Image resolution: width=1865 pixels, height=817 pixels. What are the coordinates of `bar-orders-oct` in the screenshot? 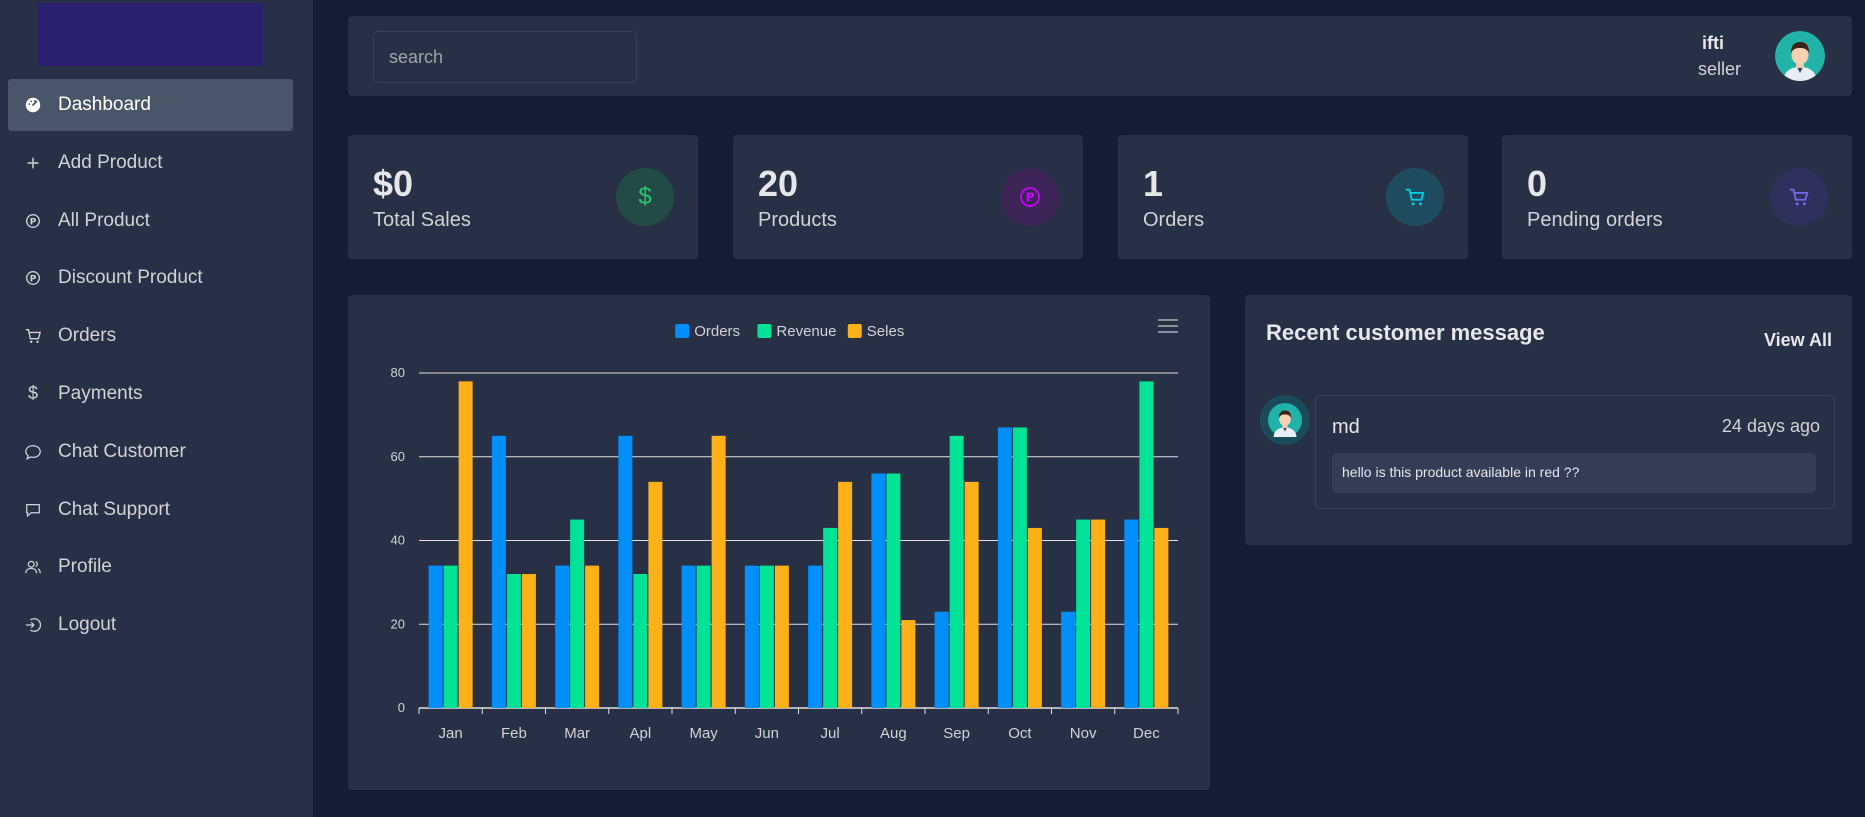 It's located at (1004, 567).